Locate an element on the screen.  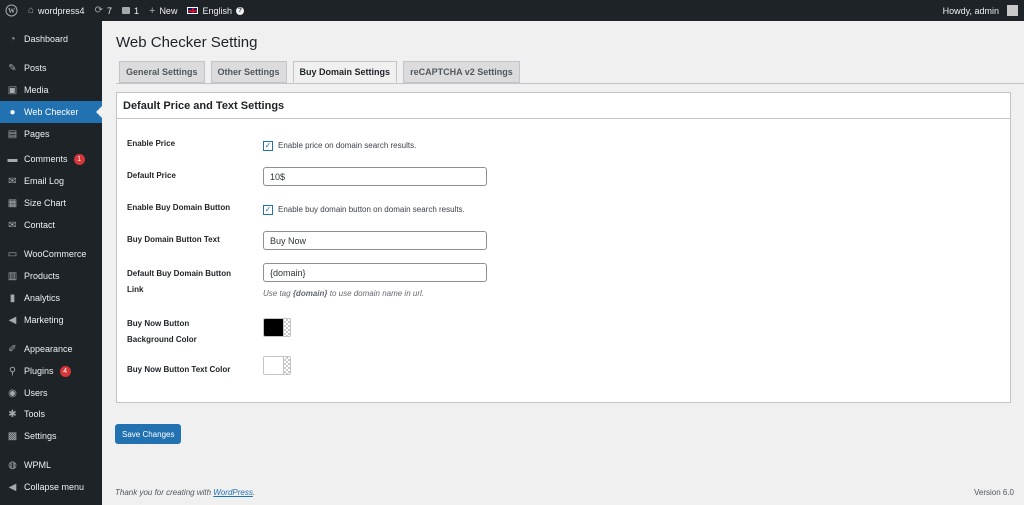
text-color-label: Buy Now Button Text Color is located at coordinates (179, 369).